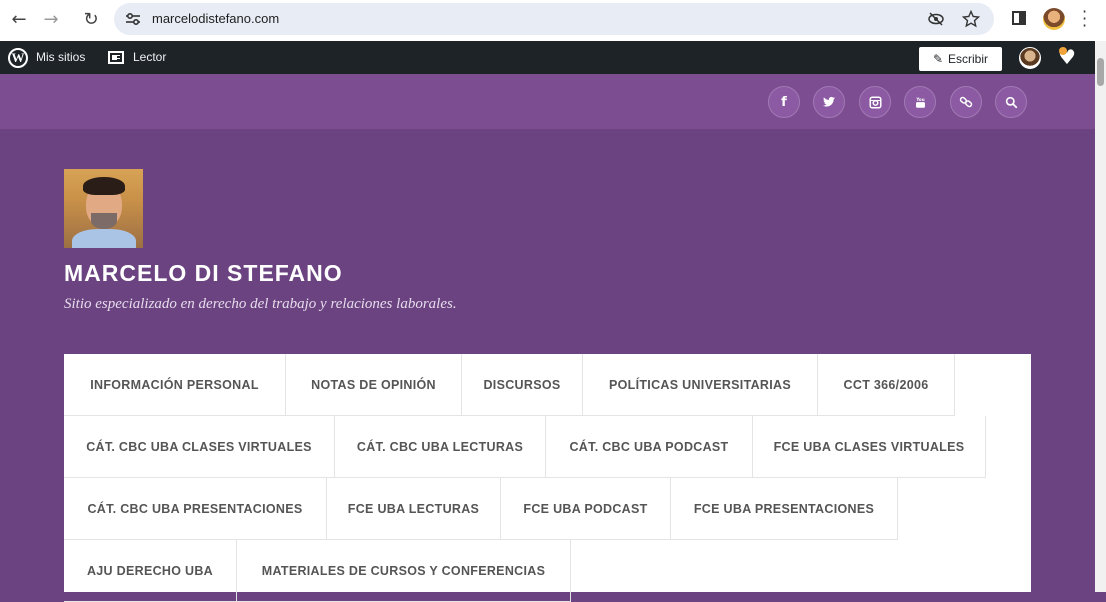 The image size is (1106, 602). Describe the element at coordinates (938, 59) in the screenshot. I see `pen-icon: ✎` at that location.